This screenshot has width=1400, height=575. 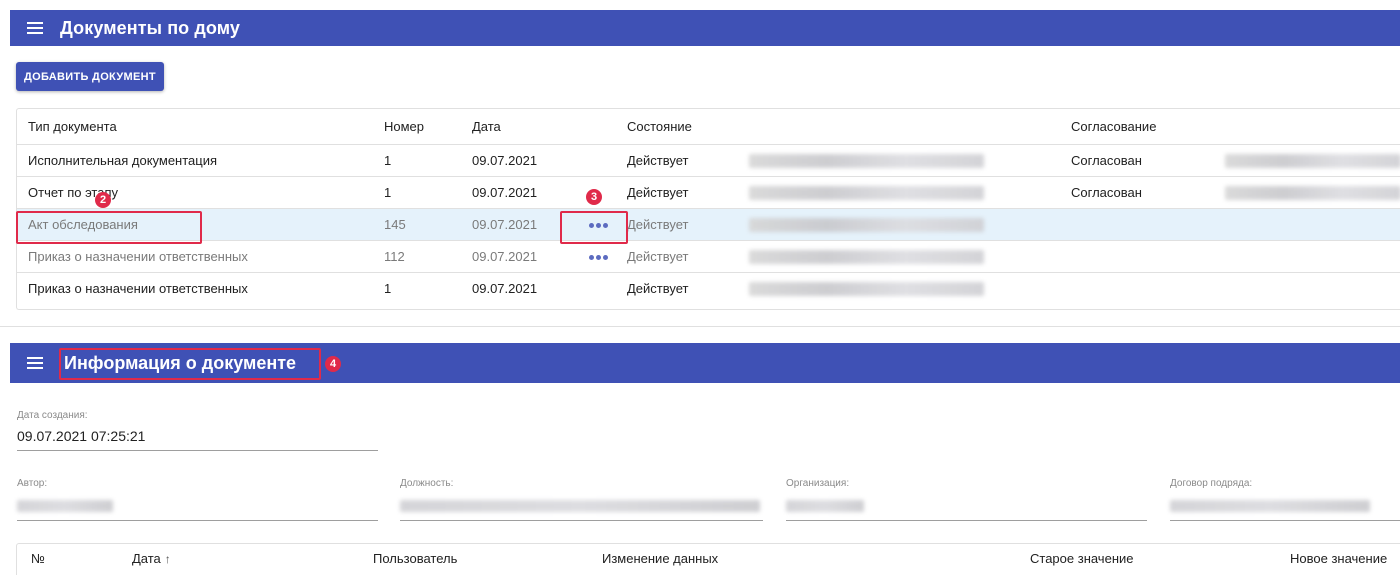 I want to click on author-label: Автор:, so click(x=32, y=483).